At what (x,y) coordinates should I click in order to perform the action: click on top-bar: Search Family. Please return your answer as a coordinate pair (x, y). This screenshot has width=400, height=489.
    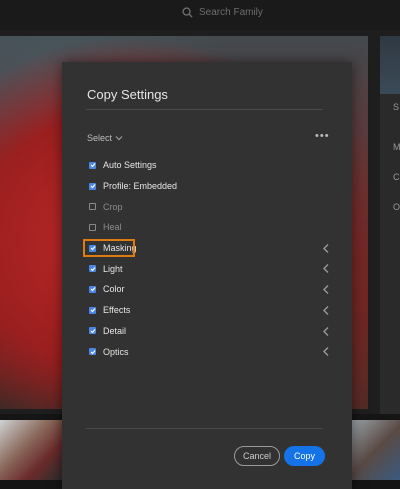
    Looking at the image, I should click on (200, 15).